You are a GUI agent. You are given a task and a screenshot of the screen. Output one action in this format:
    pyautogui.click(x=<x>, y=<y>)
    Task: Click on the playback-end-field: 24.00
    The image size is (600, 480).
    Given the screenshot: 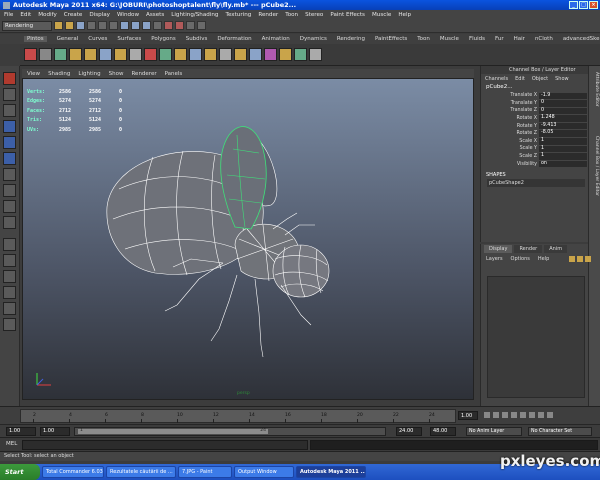 What is the action you would take?
    pyautogui.click(x=409, y=431)
    